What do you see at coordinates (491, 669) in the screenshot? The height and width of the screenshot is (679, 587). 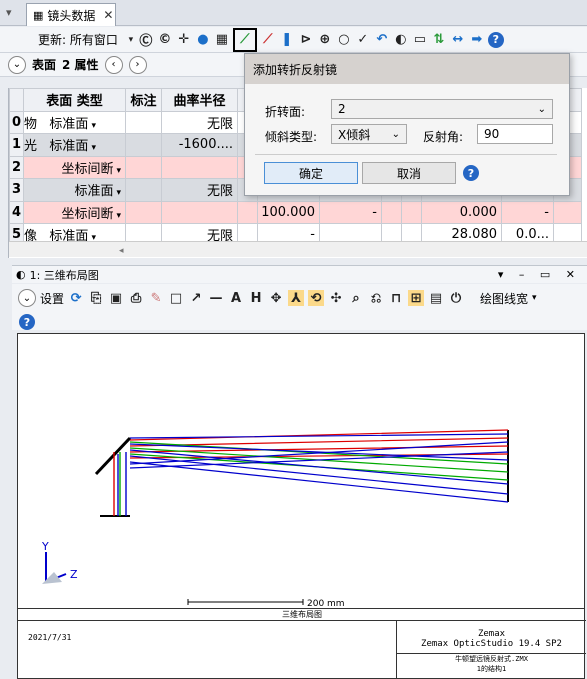 I see `config-label: 1的结构1` at bounding box center [491, 669].